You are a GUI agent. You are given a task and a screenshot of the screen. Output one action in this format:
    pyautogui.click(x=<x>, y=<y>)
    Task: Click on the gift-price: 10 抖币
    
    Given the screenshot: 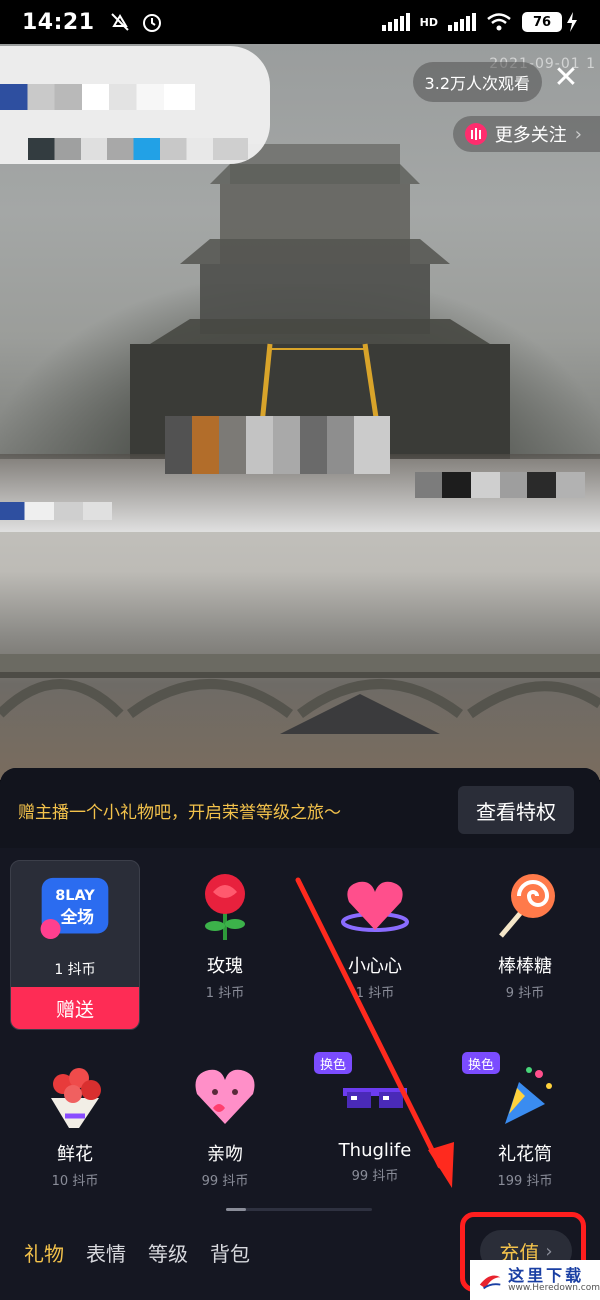 What is the action you would take?
    pyautogui.click(x=75, y=1181)
    